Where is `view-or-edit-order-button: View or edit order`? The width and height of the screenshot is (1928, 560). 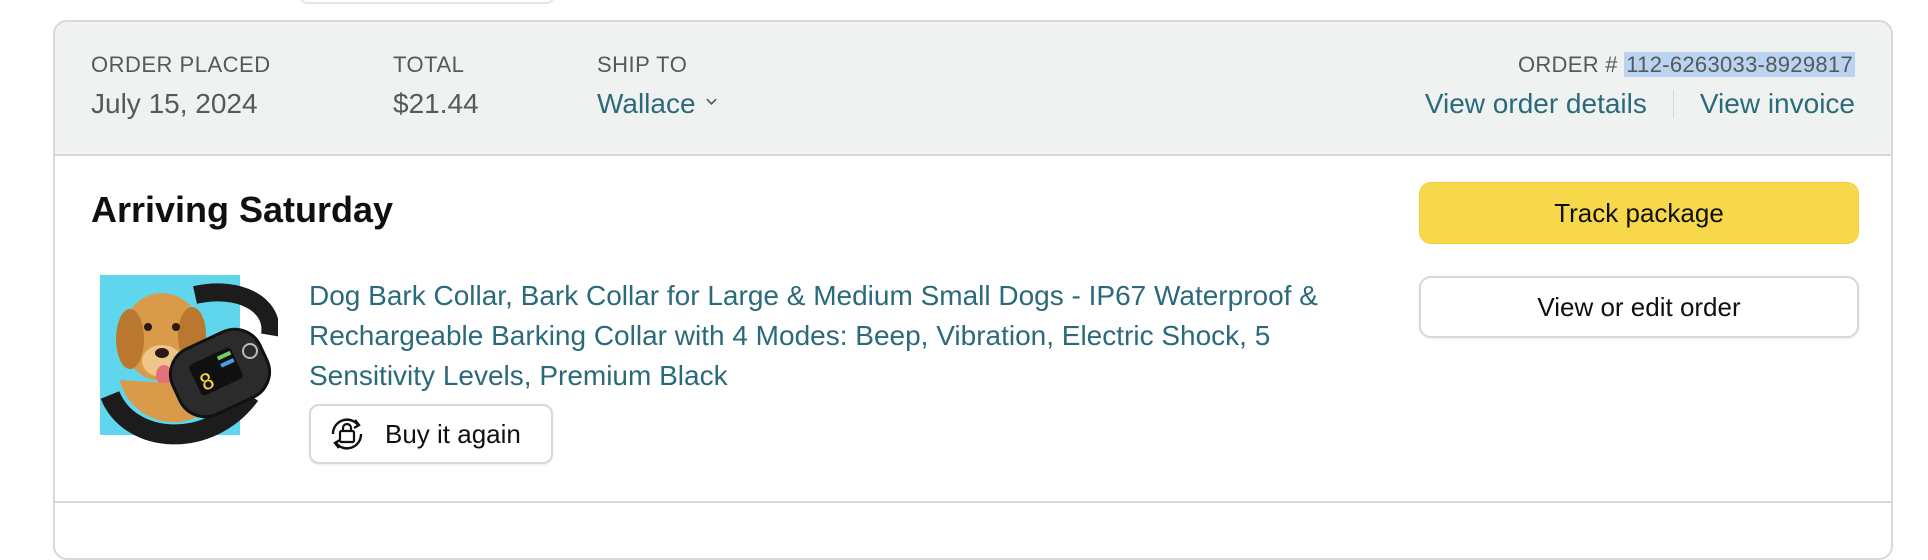 view-or-edit-order-button: View or edit order is located at coordinates (1639, 307).